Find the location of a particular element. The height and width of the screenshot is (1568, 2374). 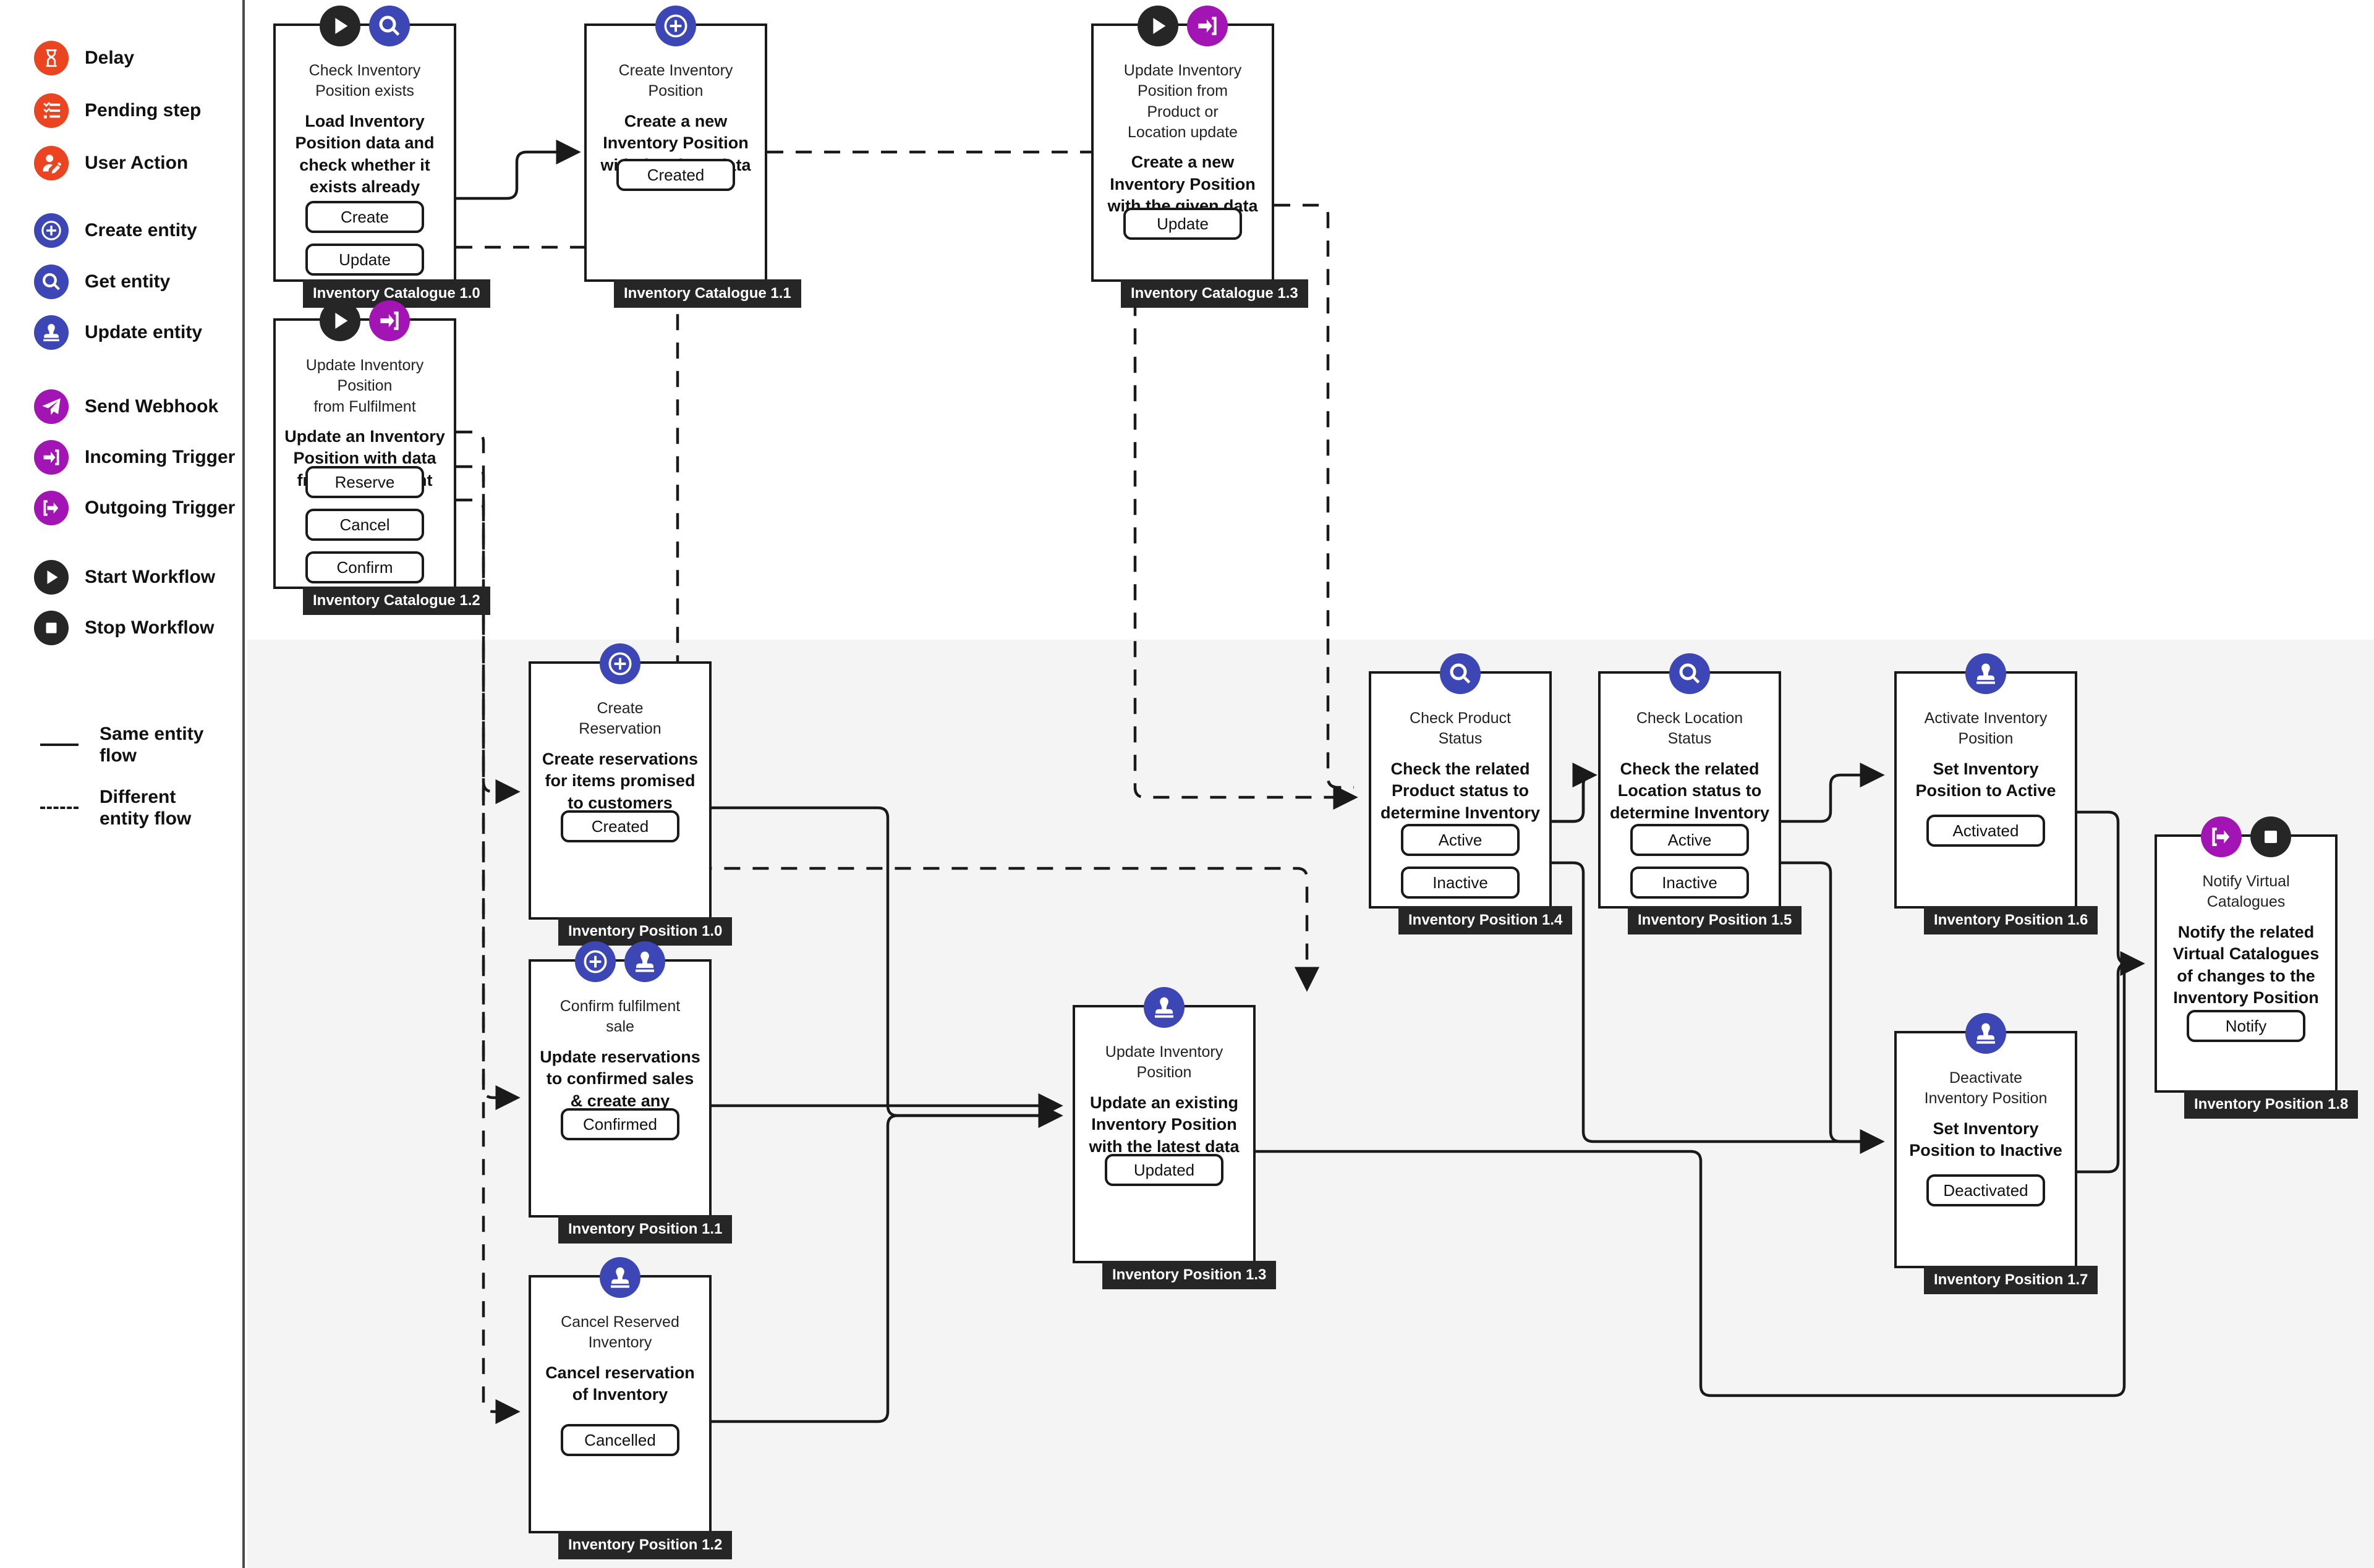

outcome-button-cancelled: Cancelled is located at coordinates (620, 1440).